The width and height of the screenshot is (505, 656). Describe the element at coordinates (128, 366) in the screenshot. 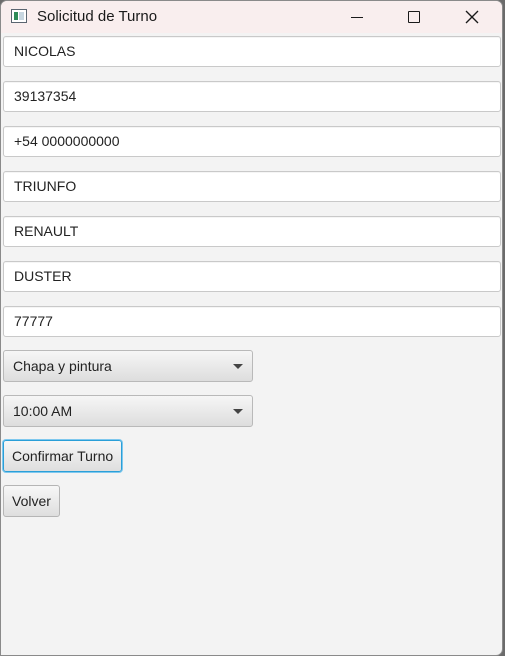

I see `service-select: Chapa y pintura` at that location.